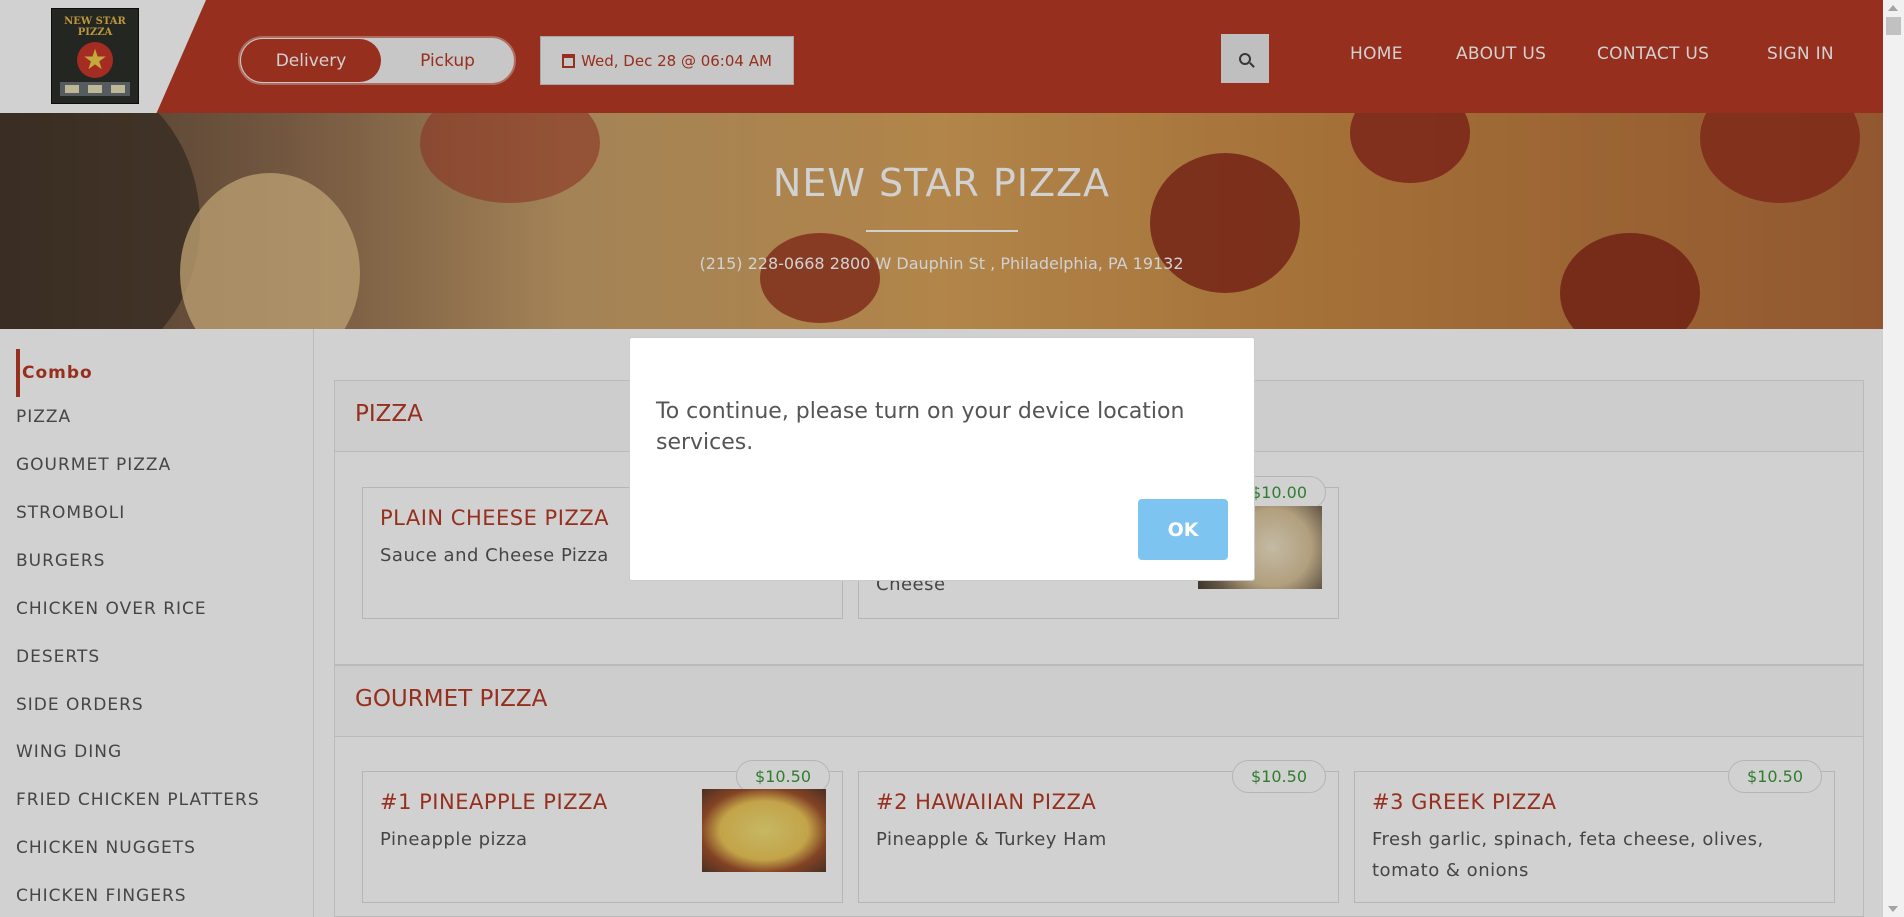 The image size is (1904, 917). I want to click on ok-button: OK, so click(1183, 529).